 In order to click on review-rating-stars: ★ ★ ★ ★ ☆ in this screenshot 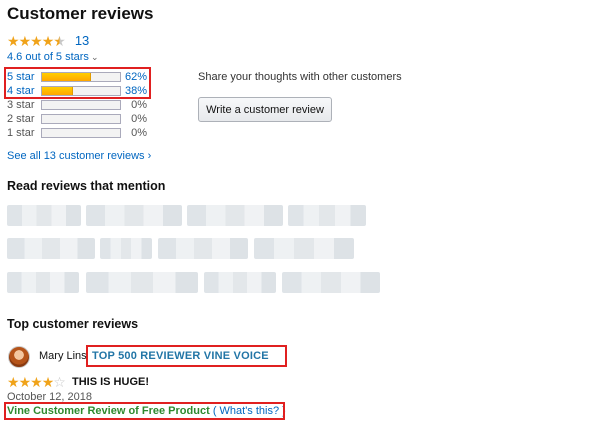, I will do `click(36, 382)`.